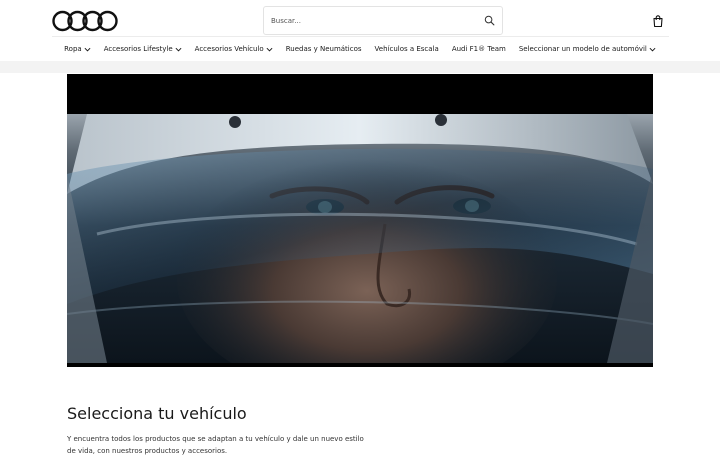 The height and width of the screenshot is (457, 720). I want to click on header-separator-band, so click(360, 67).